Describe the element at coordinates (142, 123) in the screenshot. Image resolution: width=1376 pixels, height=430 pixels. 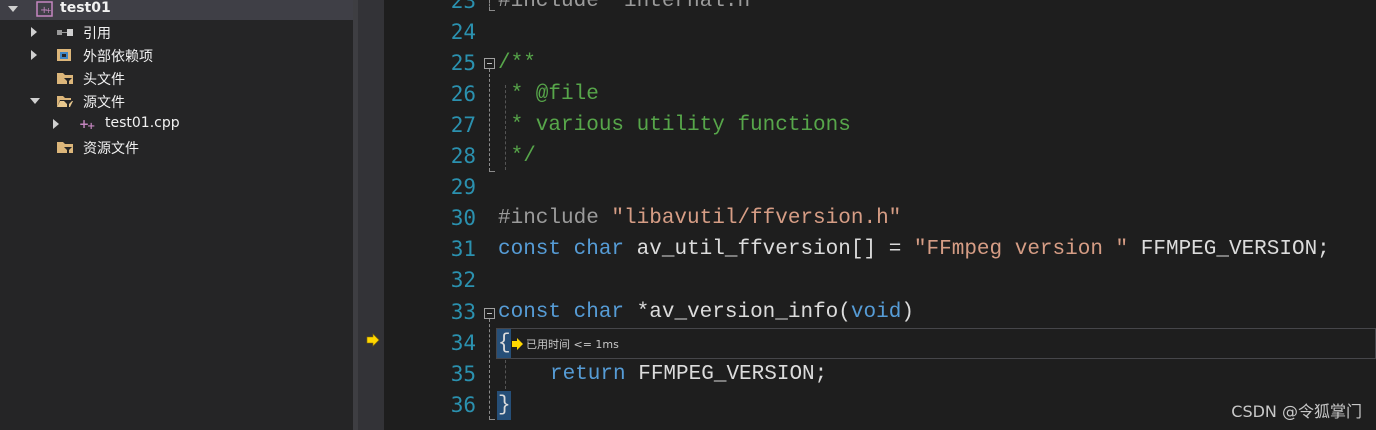
I see `tree-item-label: test01.cpp` at that location.